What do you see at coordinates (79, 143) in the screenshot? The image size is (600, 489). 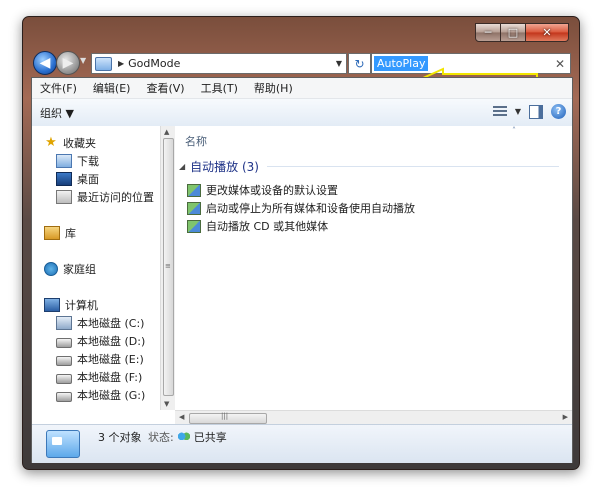 I see `sidebar-item-label: 收藏夹` at bounding box center [79, 143].